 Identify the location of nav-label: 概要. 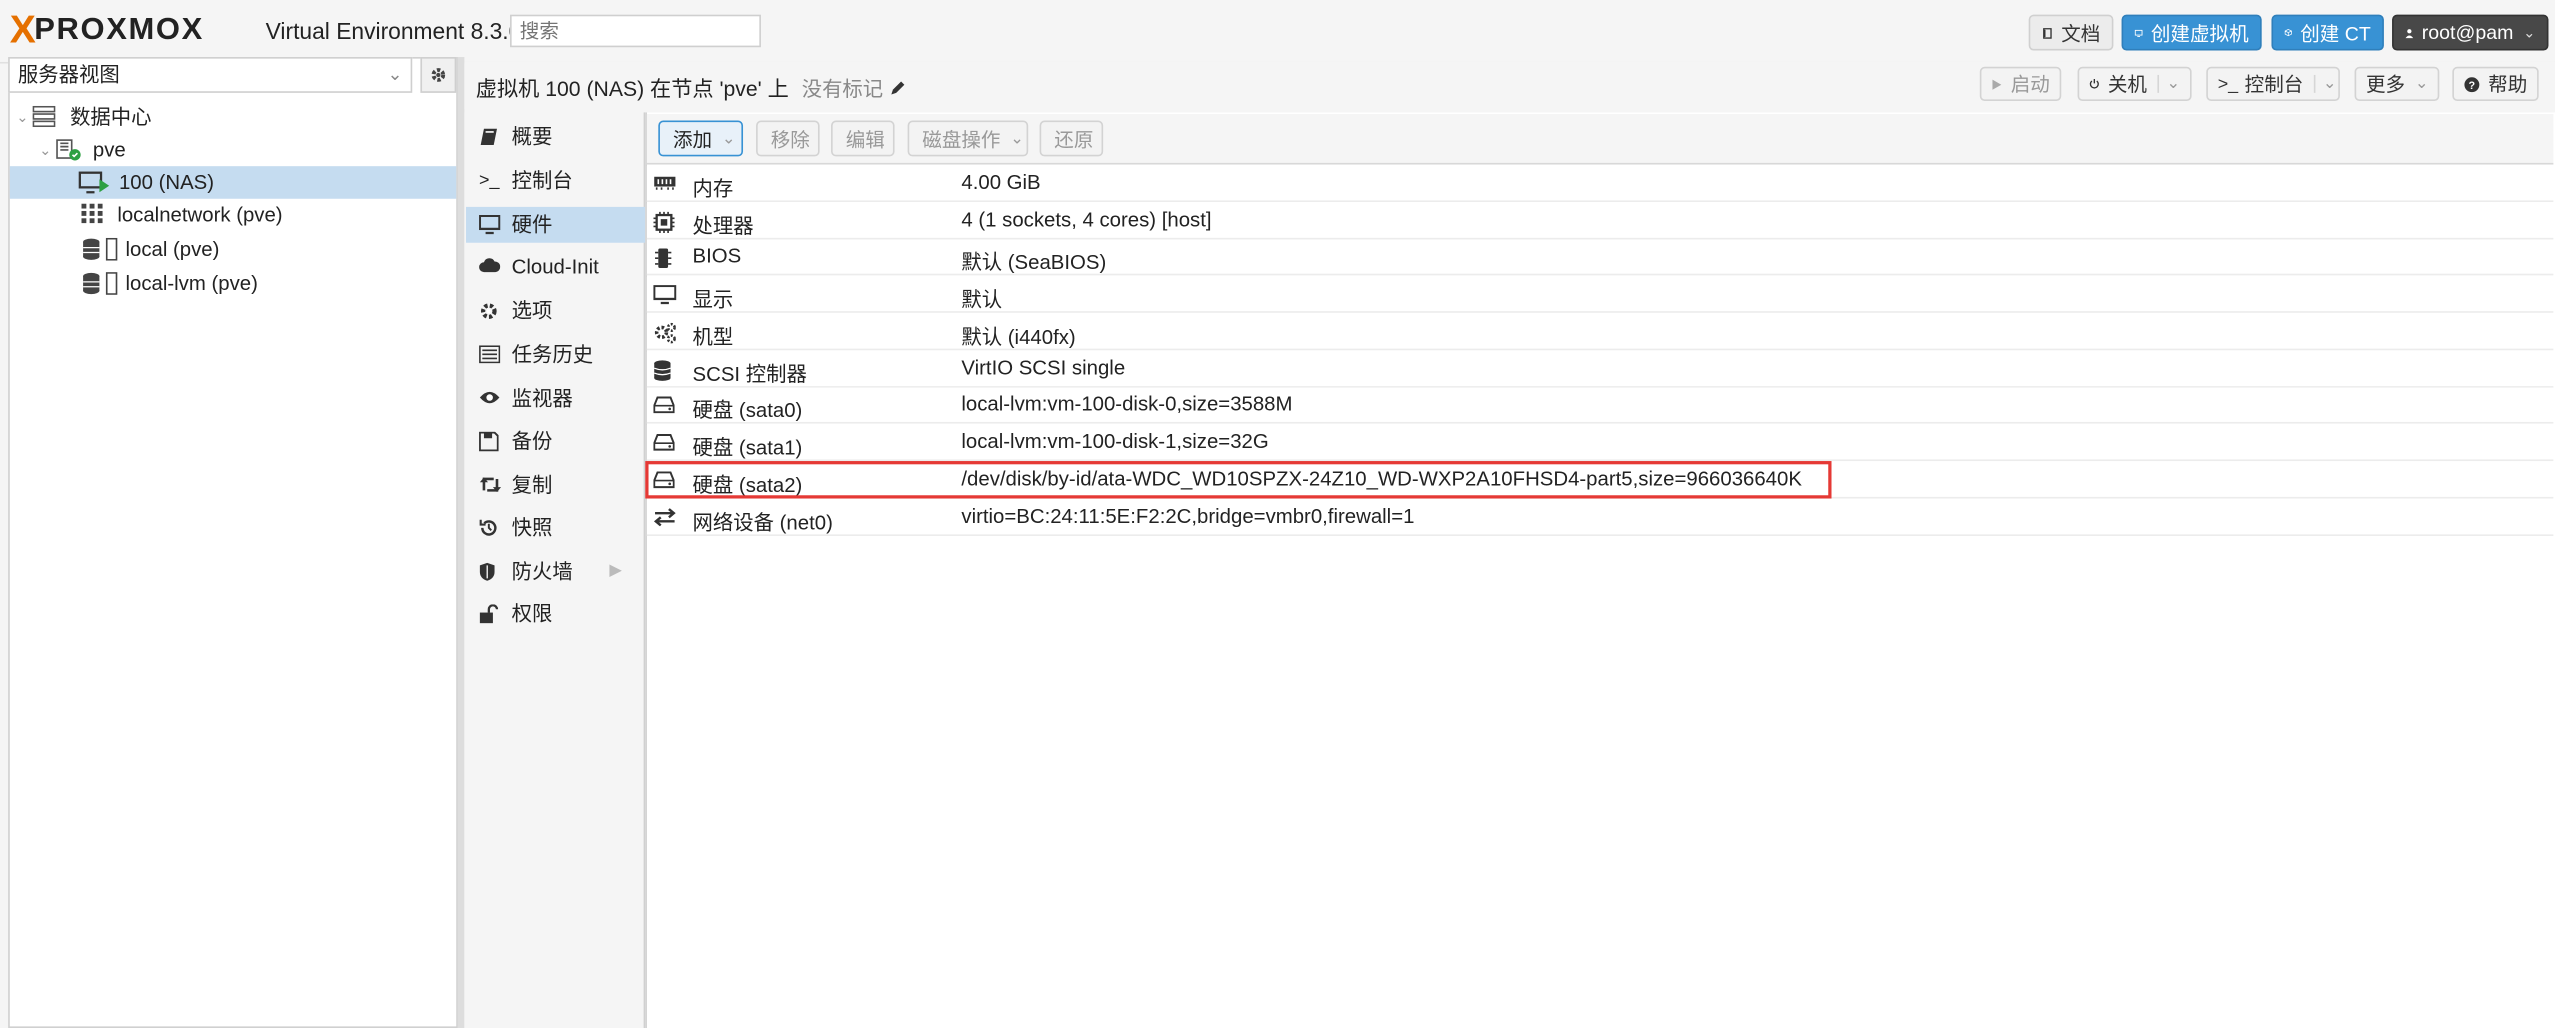
(532, 137).